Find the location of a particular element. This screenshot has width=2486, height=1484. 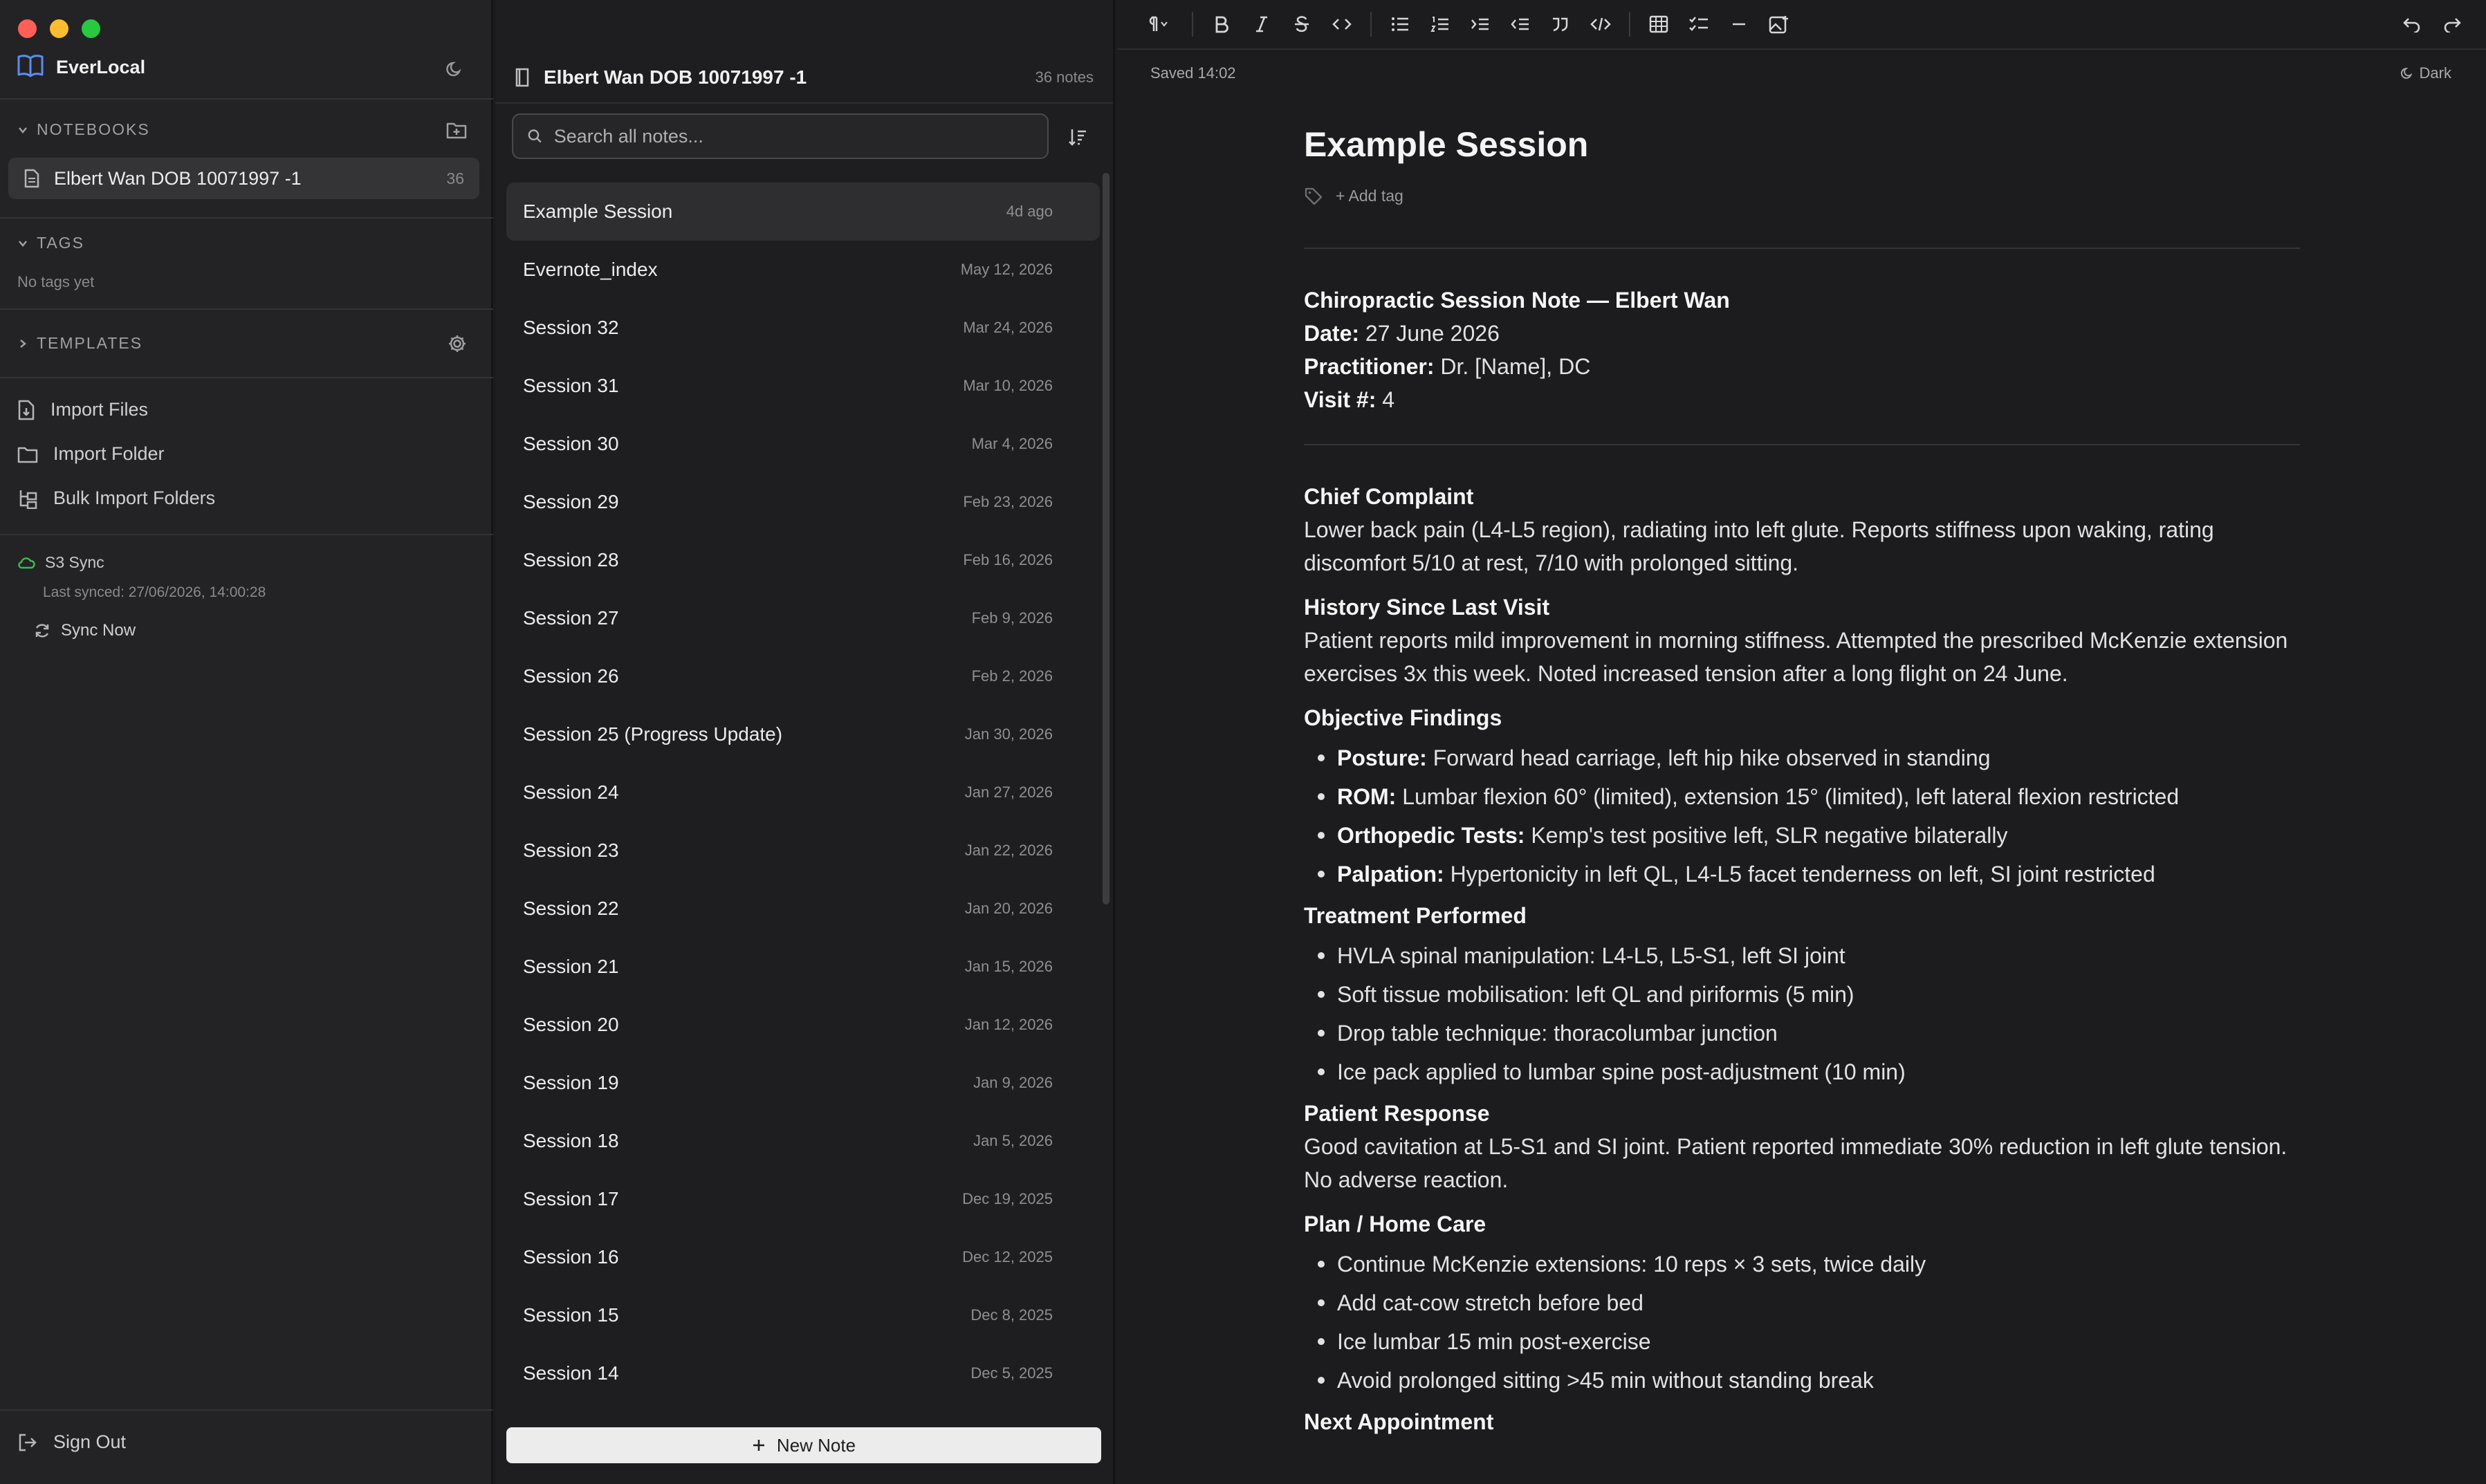

tags-section-toggle: TAGS is located at coordinates (50, 243).